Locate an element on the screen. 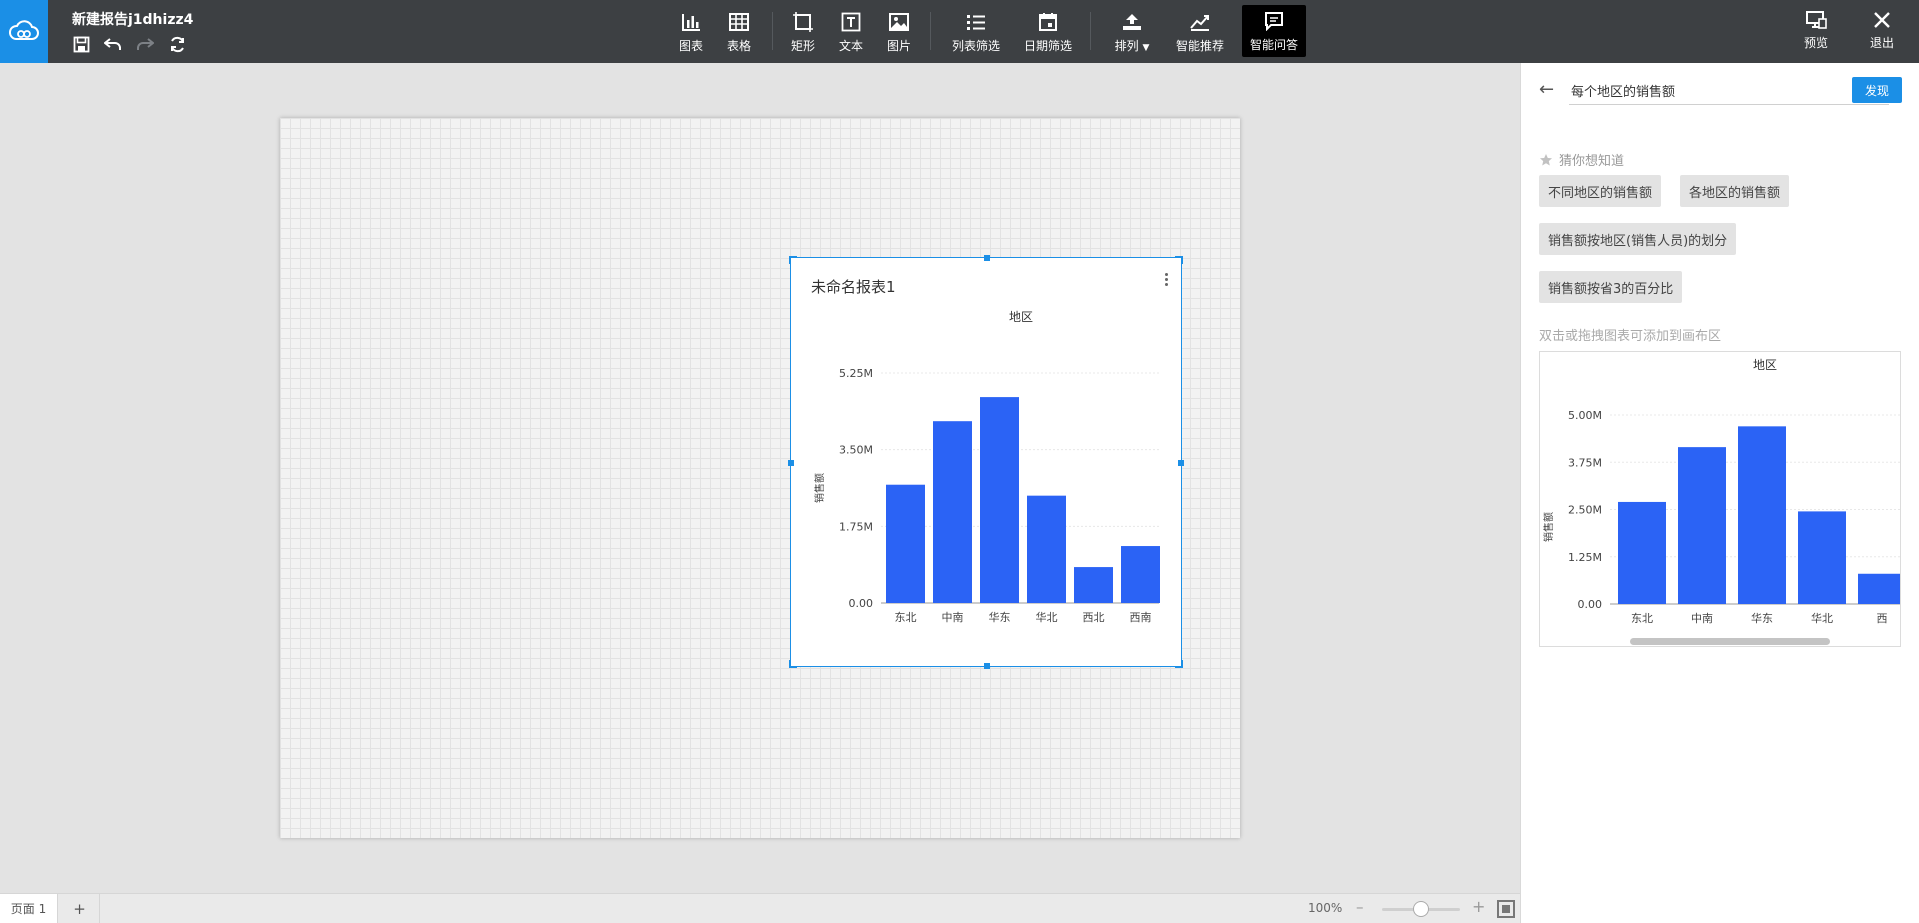 The image size is (1919, 923). preview-bar-chart: 地区销售额 0.00 1.25M 2.50M 3.75M 5.00M 东北 中南 华东 华北 西 is located at coordinates (1721, 491).